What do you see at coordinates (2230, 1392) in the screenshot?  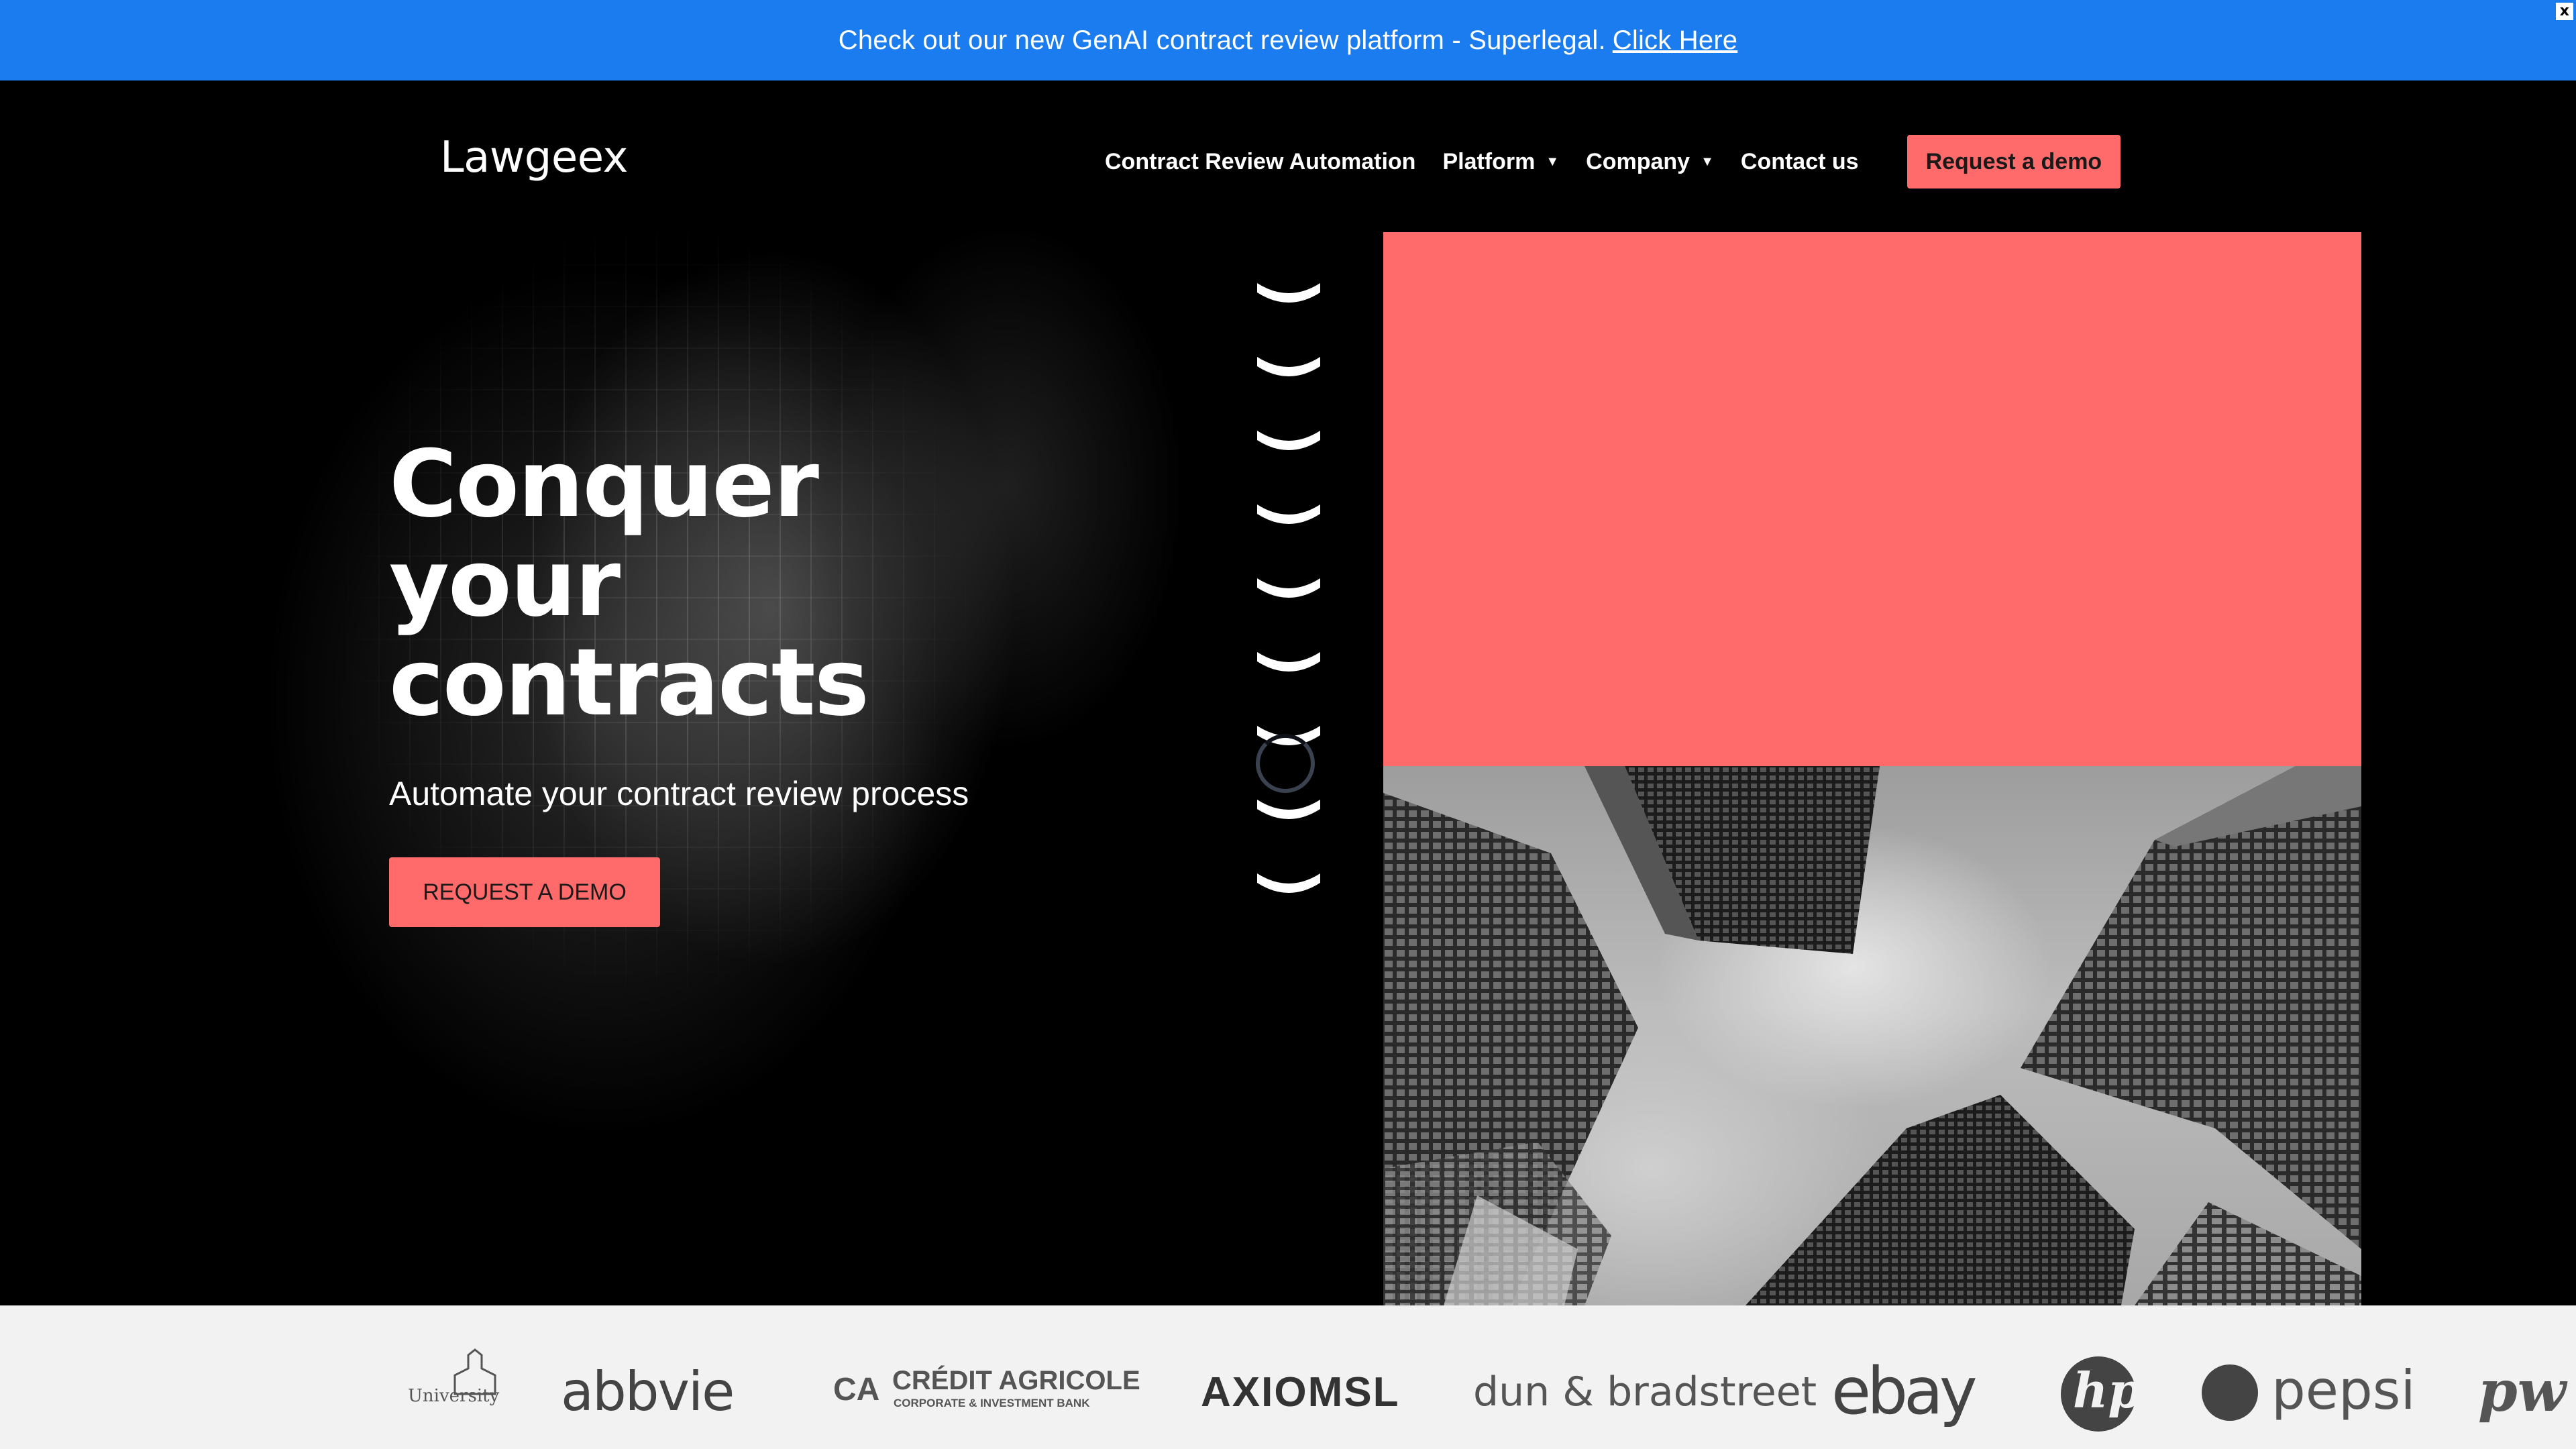 I see `pepsi-globe-icon` at bounding box center [2230, 1392].